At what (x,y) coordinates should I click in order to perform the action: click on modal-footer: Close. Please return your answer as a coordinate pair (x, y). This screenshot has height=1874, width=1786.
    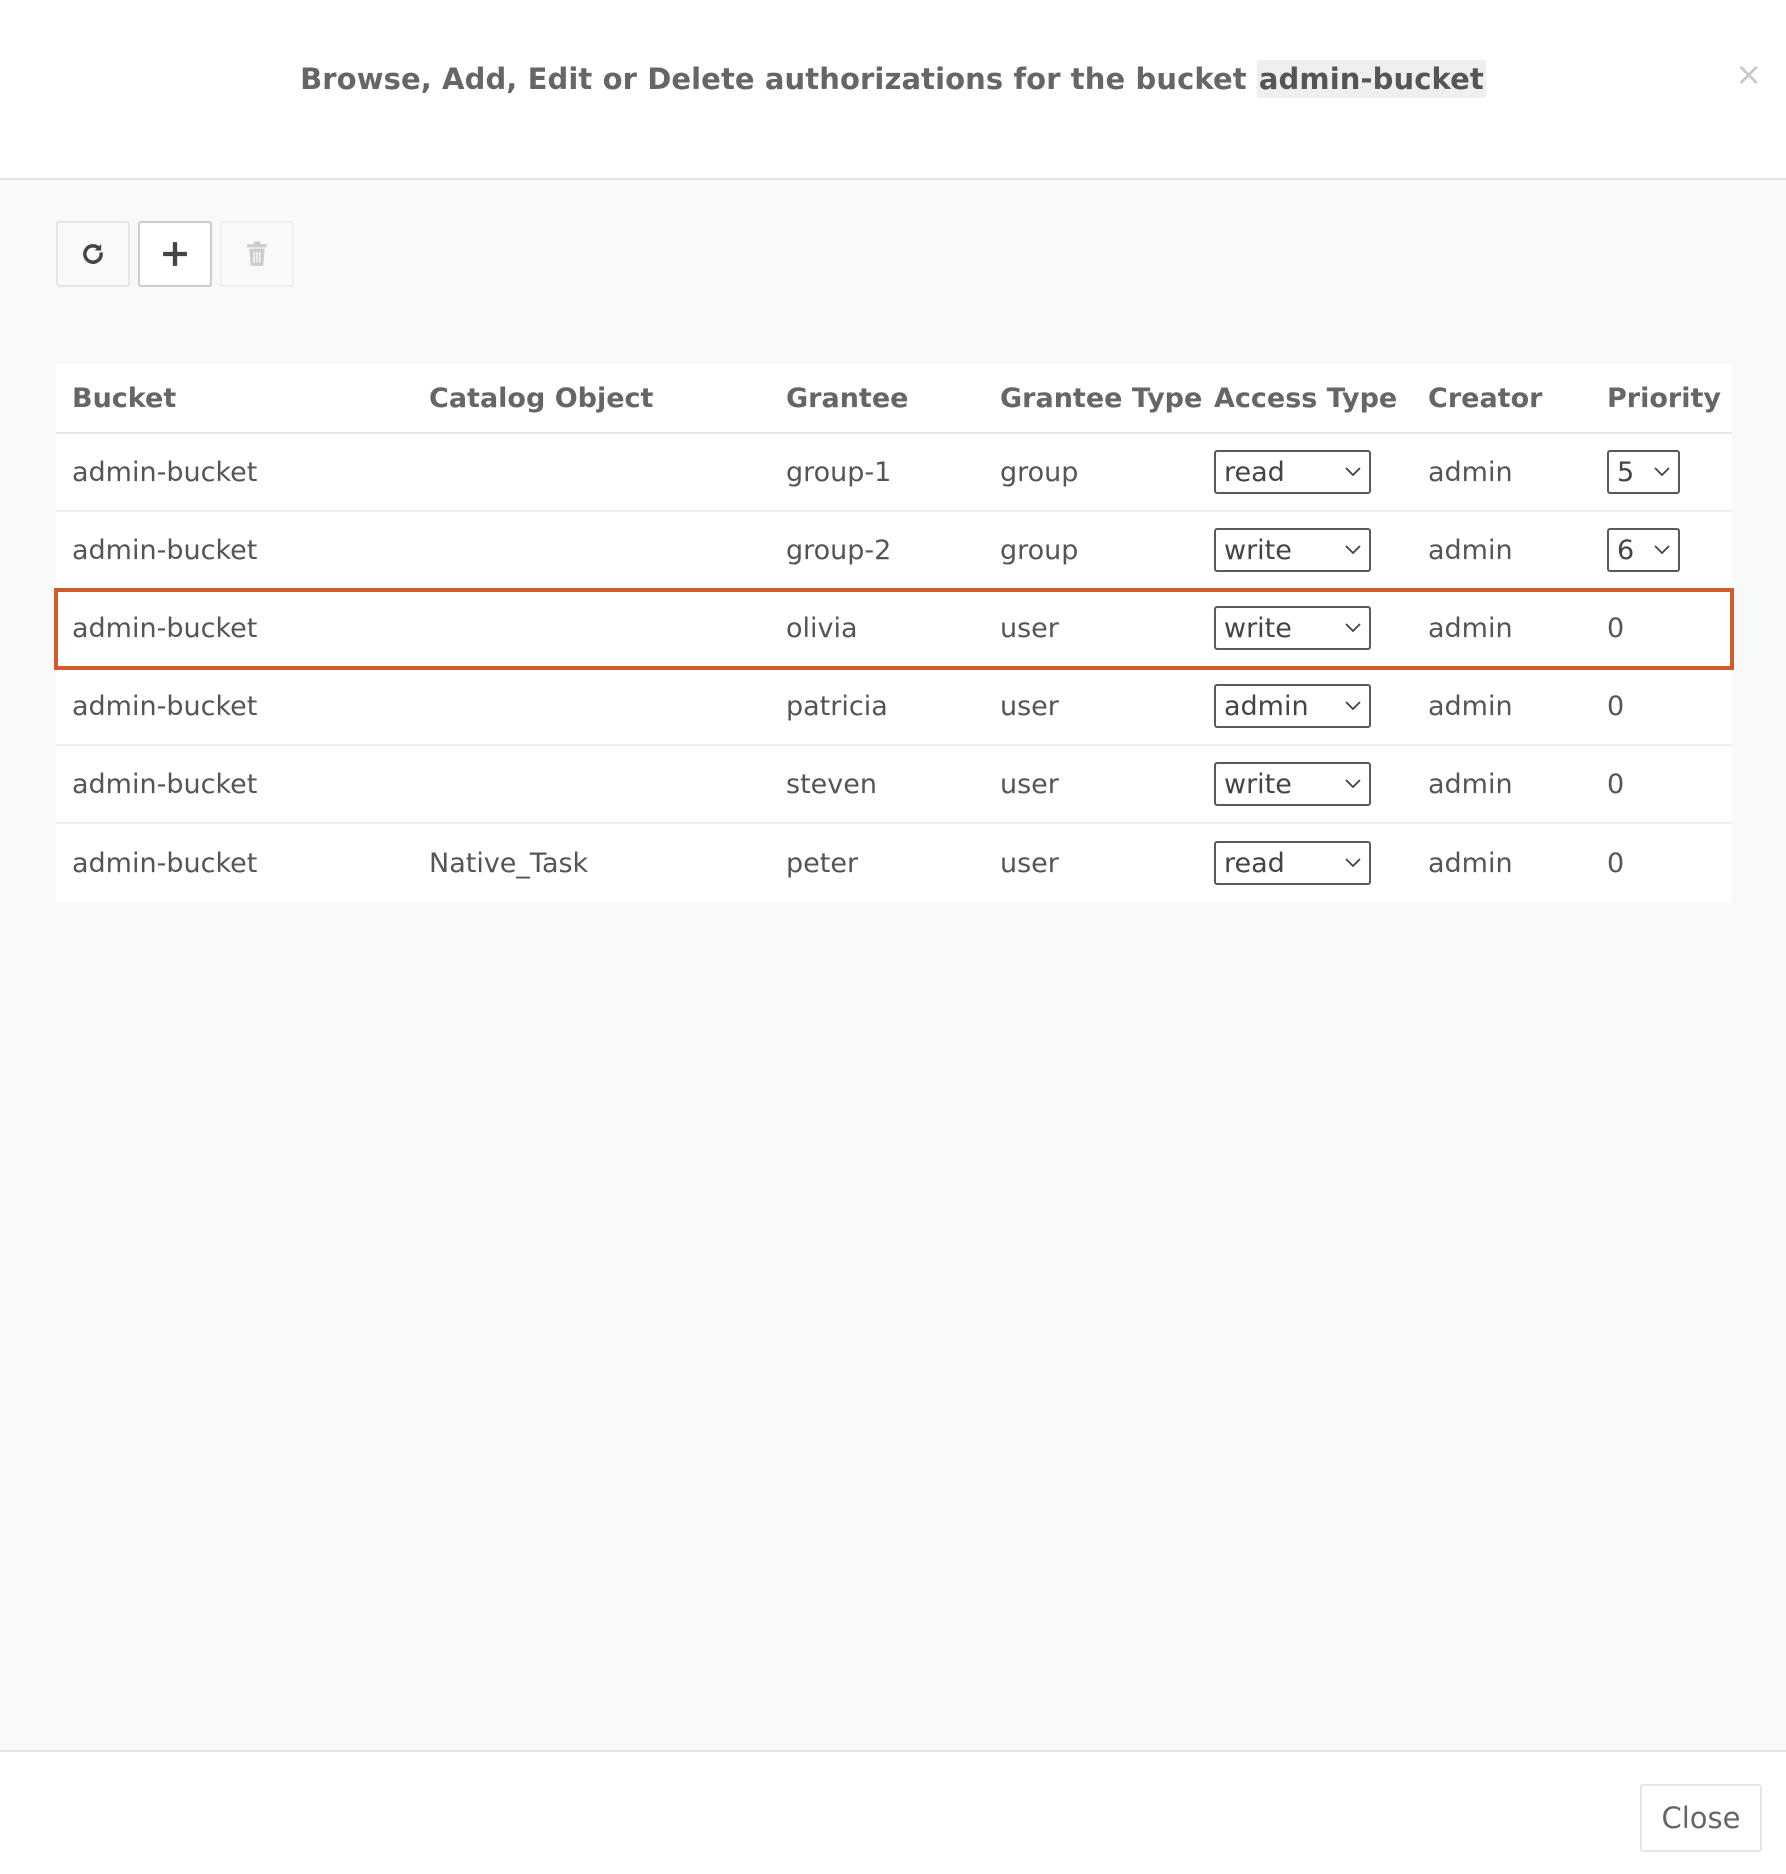
    Looking at the image, I should click on (893, 1812).